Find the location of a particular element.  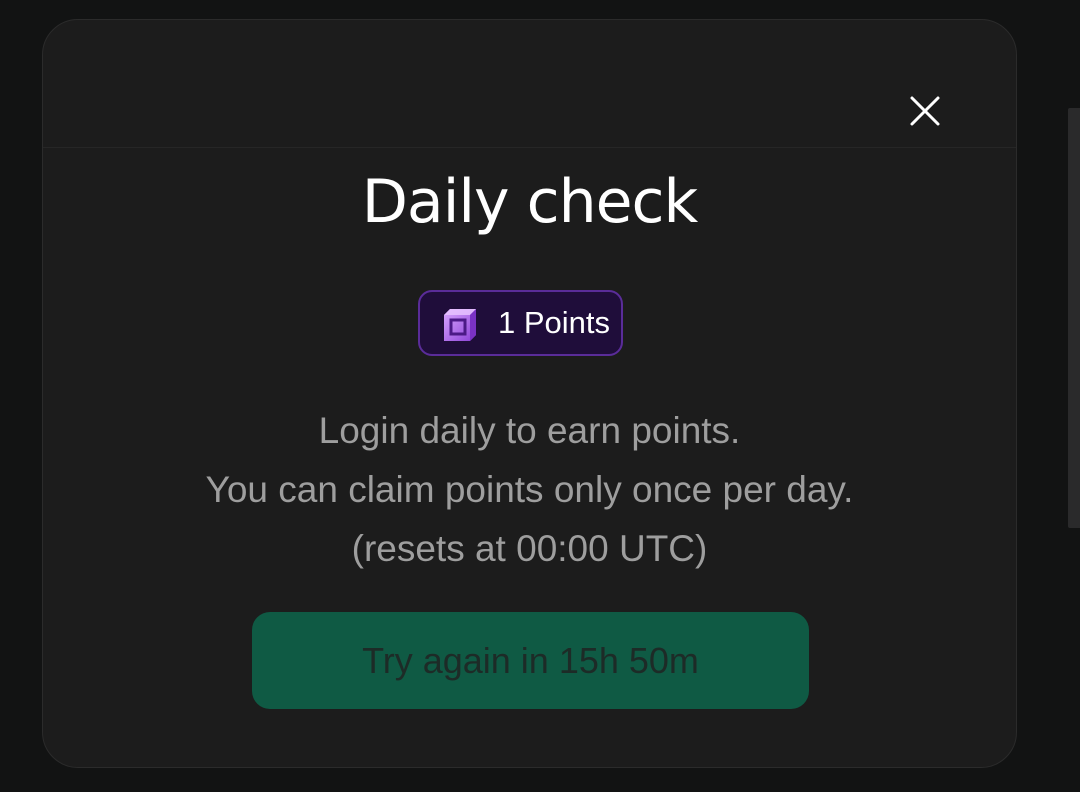

scrollbar is located at coordinates (1074, 318).